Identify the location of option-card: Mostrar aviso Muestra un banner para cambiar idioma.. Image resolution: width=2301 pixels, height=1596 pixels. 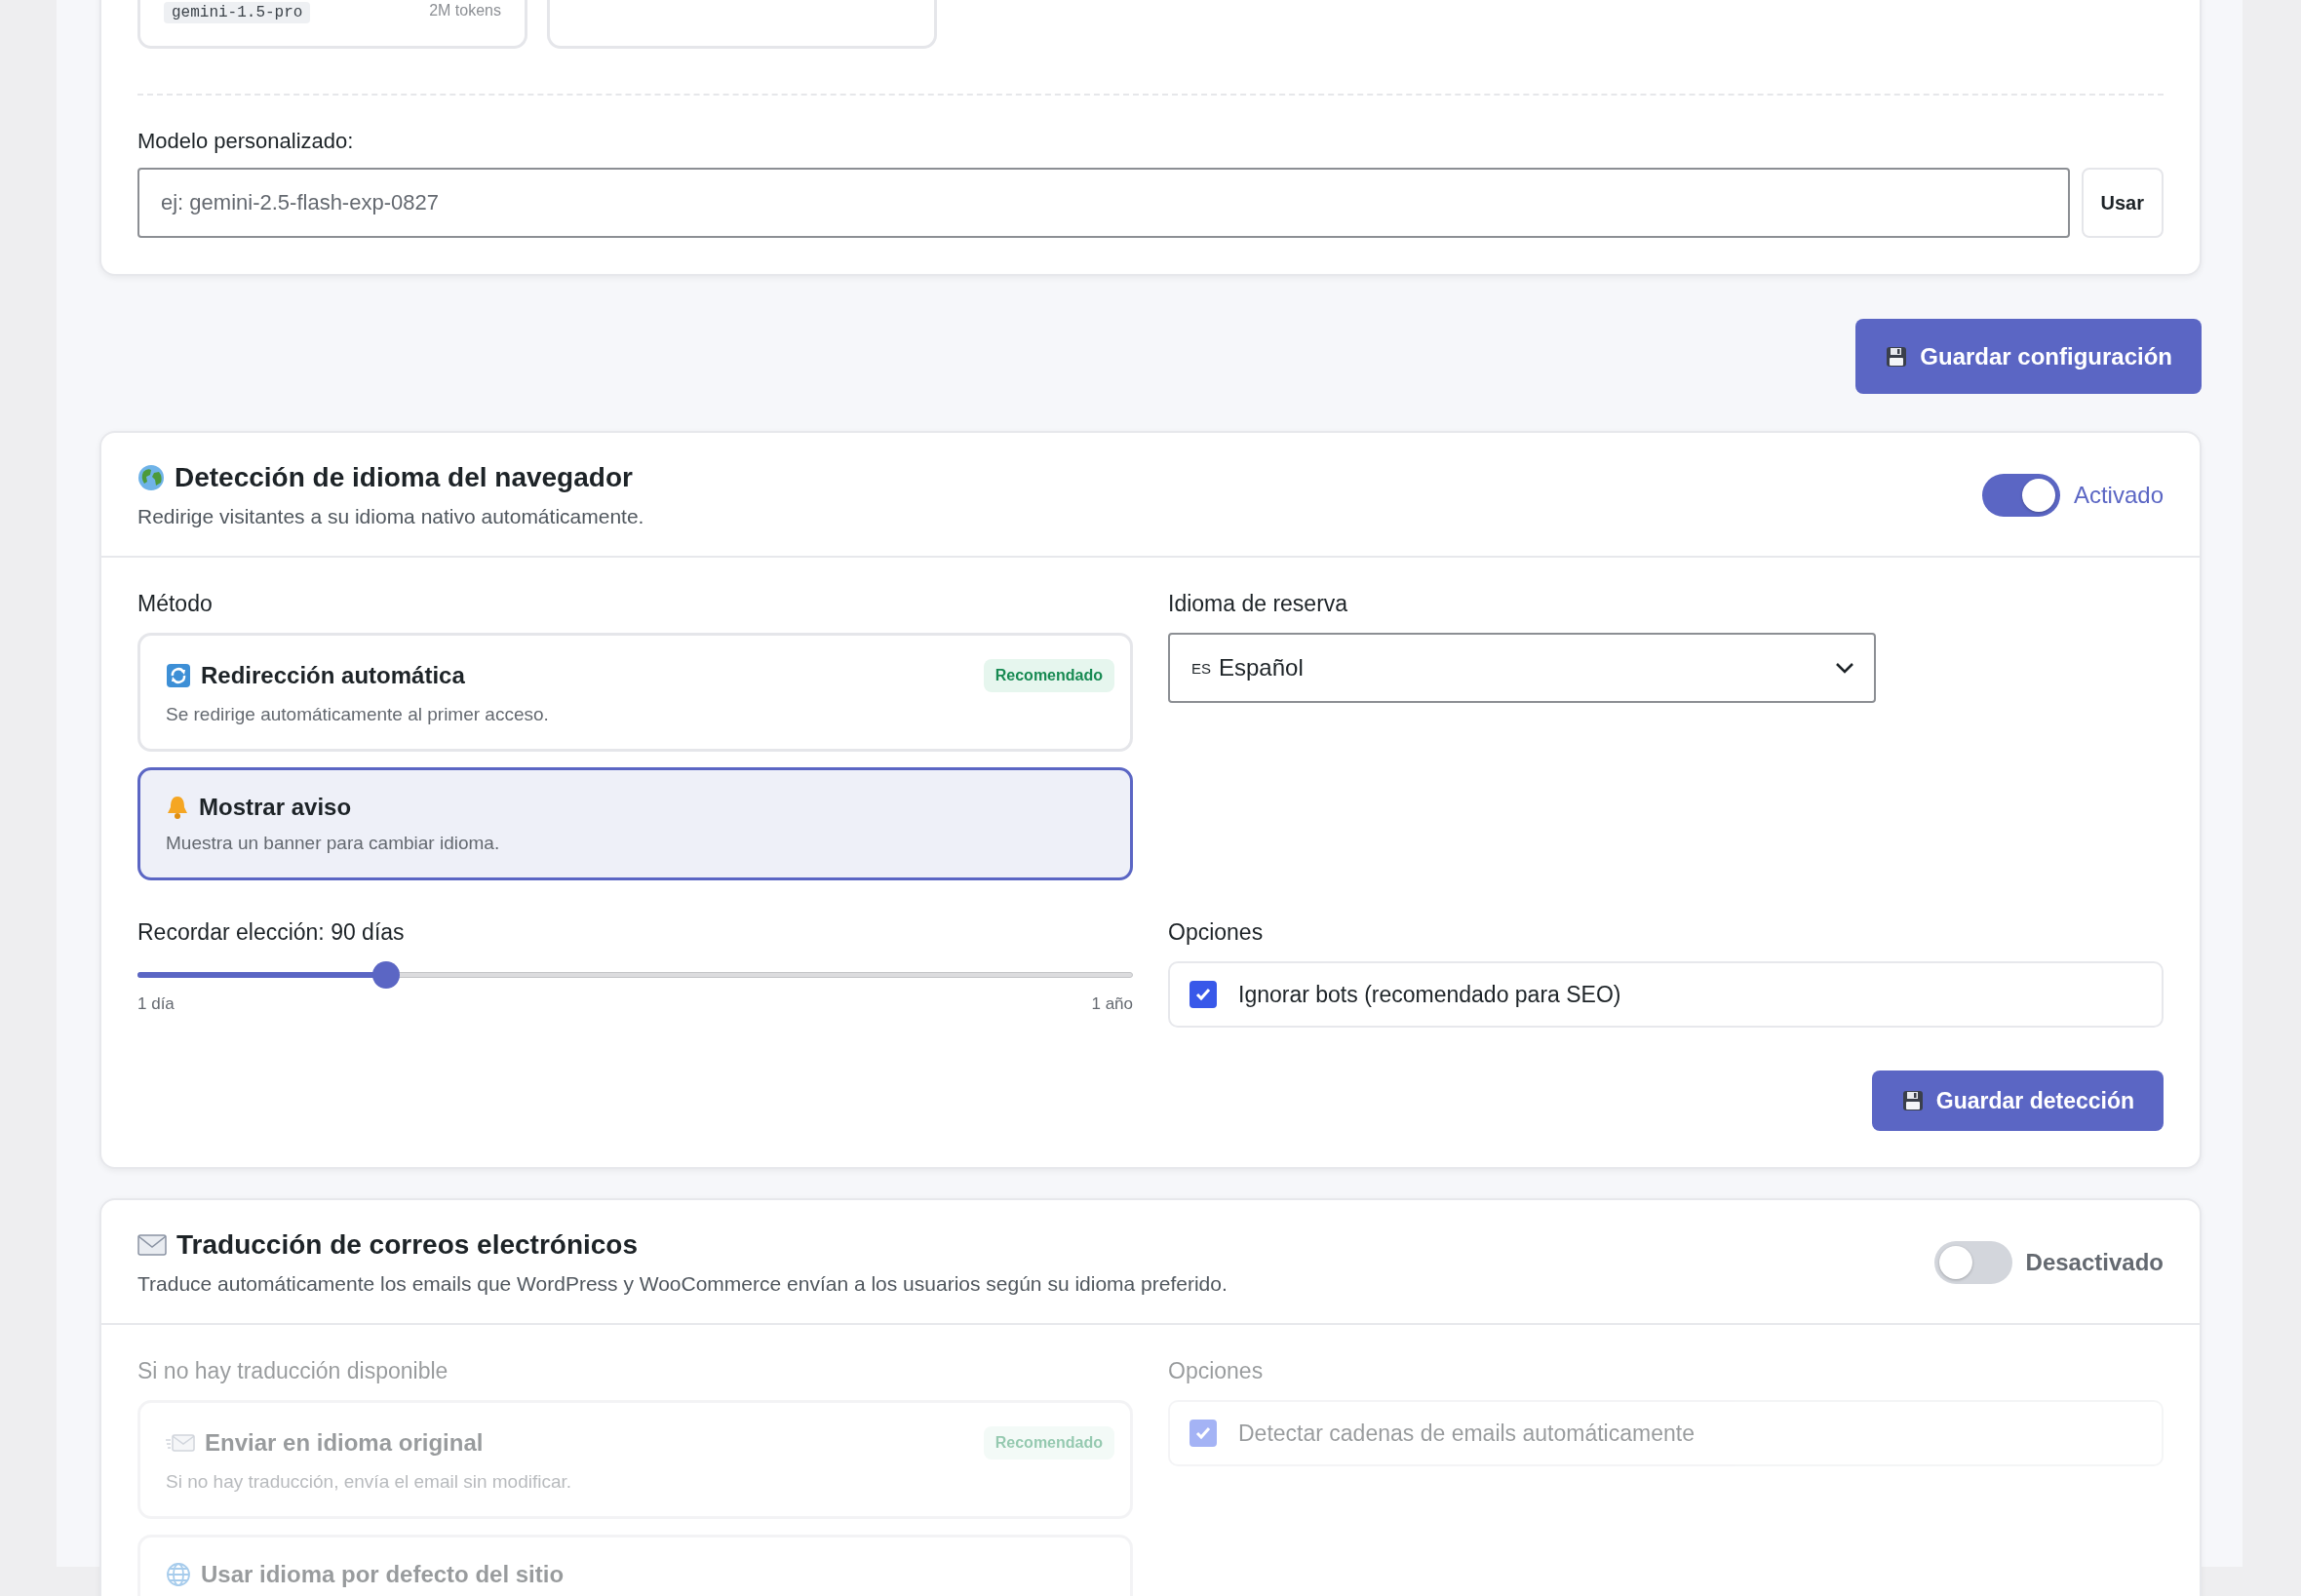
(635, 824).